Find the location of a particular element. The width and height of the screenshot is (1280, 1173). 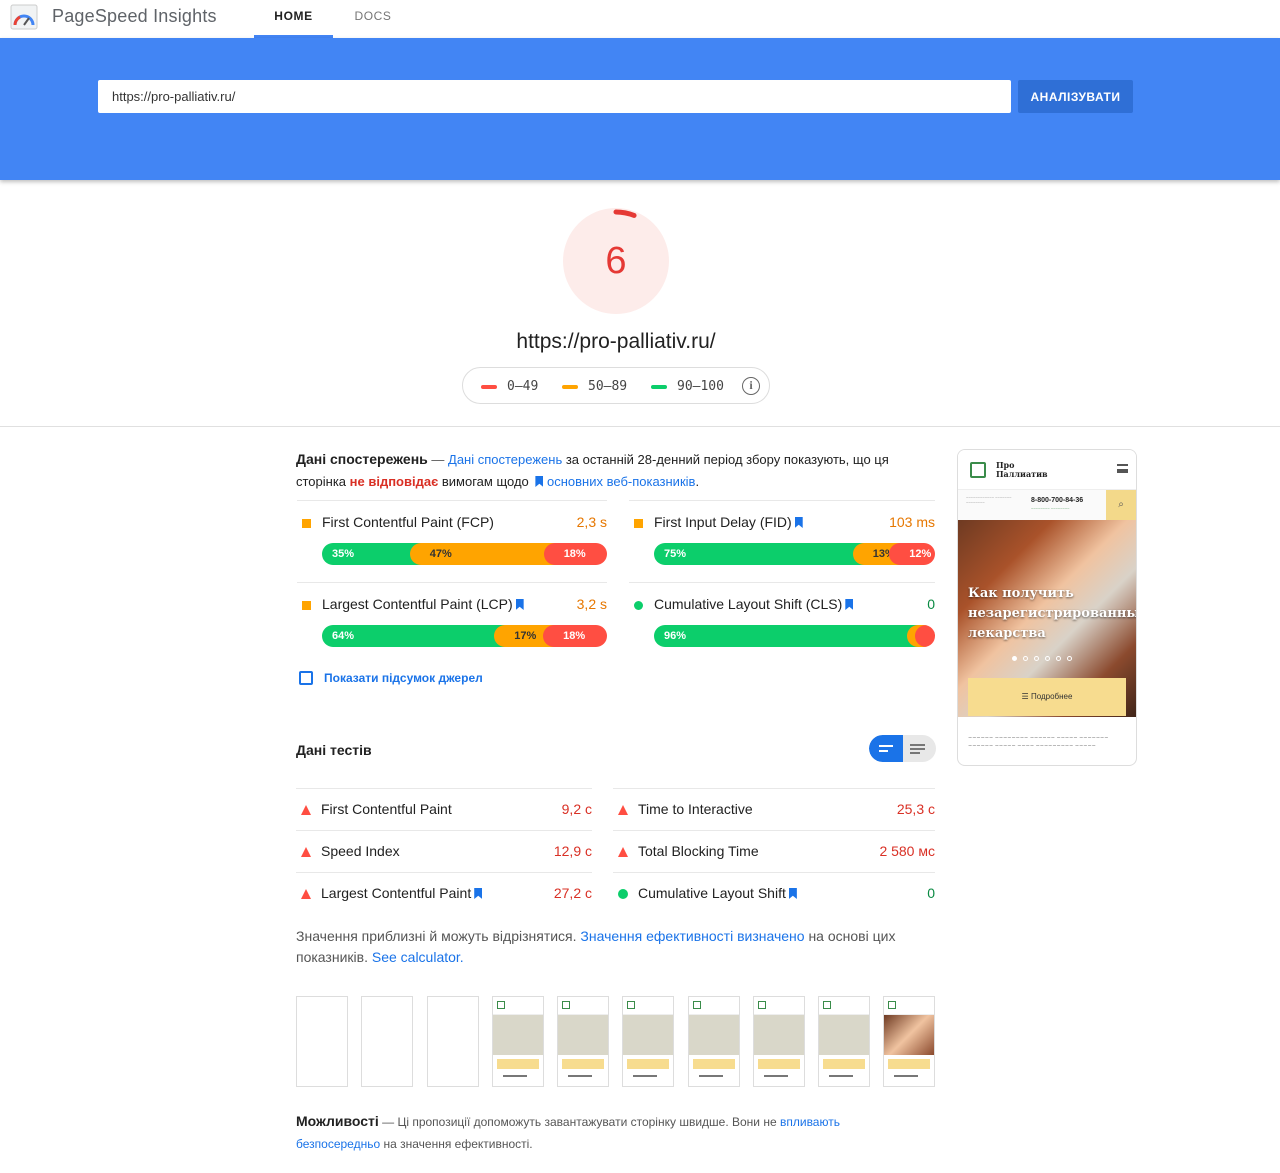

legend-average: 50–89 is located at coordinates (594, 386).